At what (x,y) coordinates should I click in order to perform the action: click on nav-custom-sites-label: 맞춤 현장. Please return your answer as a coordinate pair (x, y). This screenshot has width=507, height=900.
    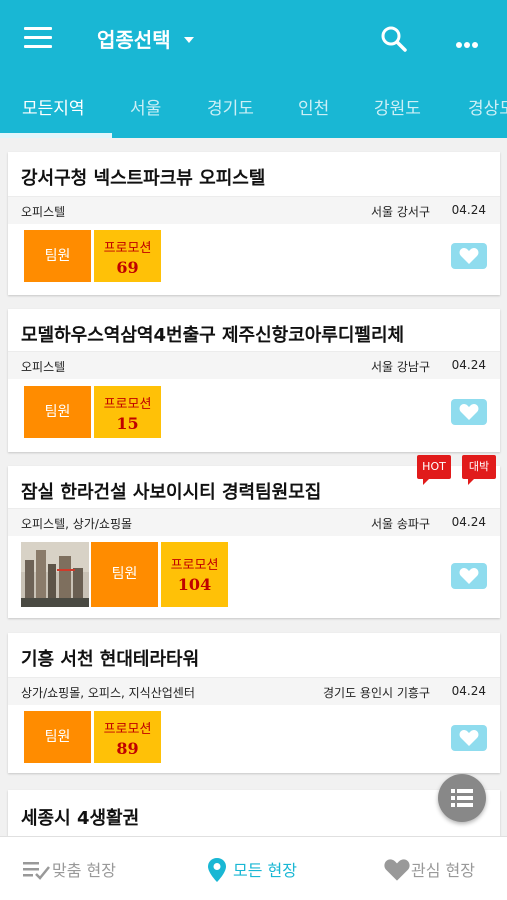
    Looking at the image, I should click on (84, 870).